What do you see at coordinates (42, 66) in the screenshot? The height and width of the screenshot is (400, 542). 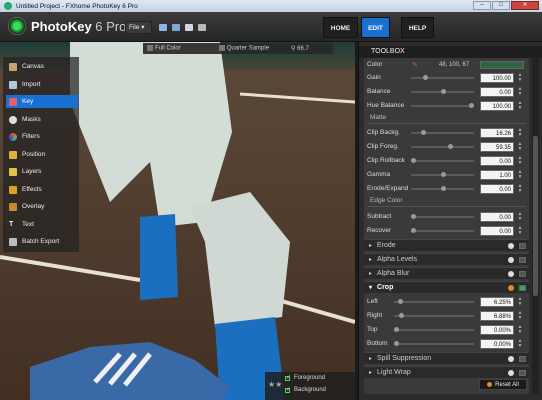 I see `tool-canvas: Canvas` at bounding box center [42, 66].